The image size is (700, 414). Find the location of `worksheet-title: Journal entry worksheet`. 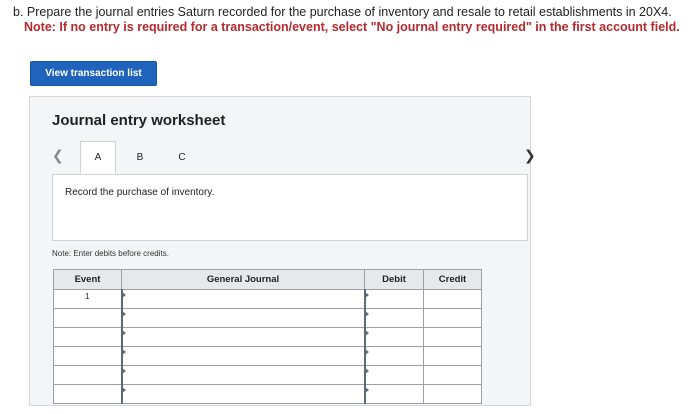

worksheet-title: Journal entry worksheet is located at coordinates (139, 120).